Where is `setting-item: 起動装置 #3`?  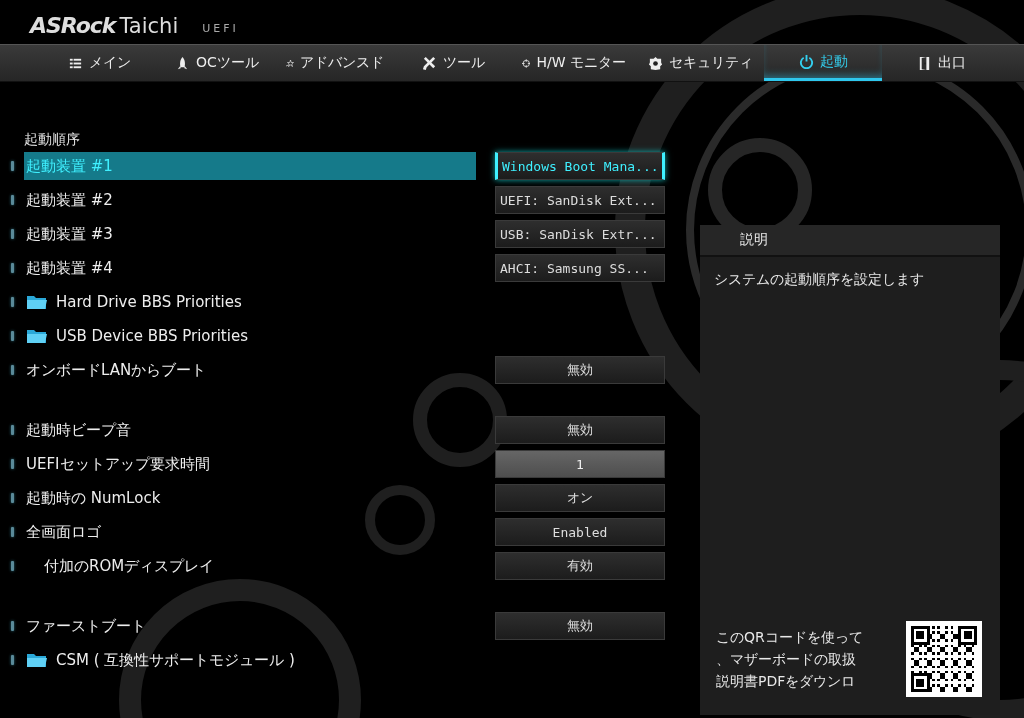 setting-item: 起動装置 #3 is located at coordinates (250, 234).